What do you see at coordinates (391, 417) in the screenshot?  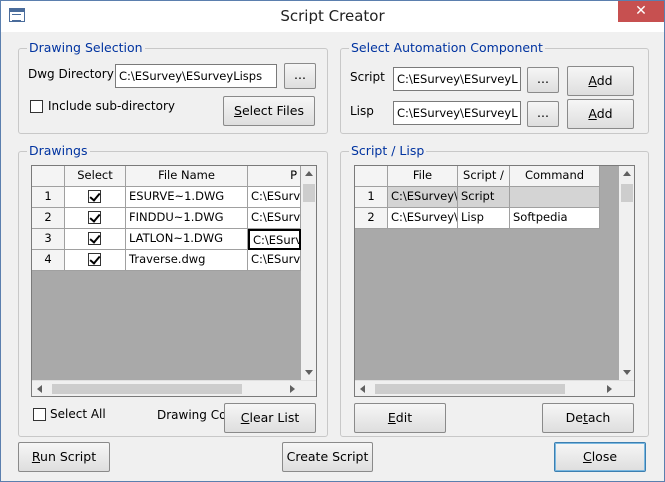 I see `edit-accesskey: E` at bounding box center [391, 417].